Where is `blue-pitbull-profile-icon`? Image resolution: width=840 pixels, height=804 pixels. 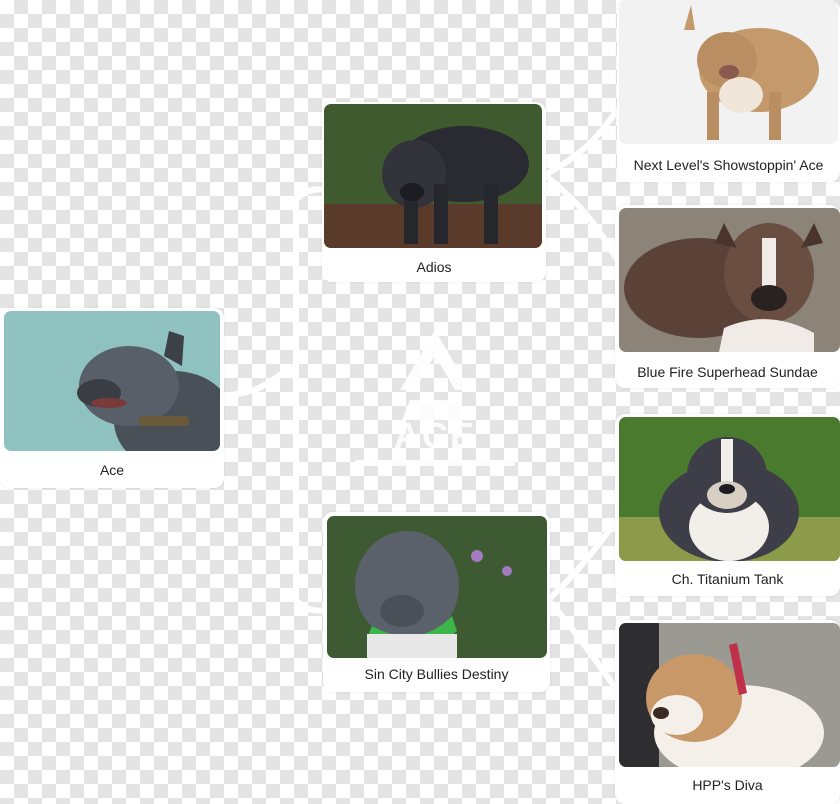
blue-pitbull-profile-icon is located at coordinates (112, 381).